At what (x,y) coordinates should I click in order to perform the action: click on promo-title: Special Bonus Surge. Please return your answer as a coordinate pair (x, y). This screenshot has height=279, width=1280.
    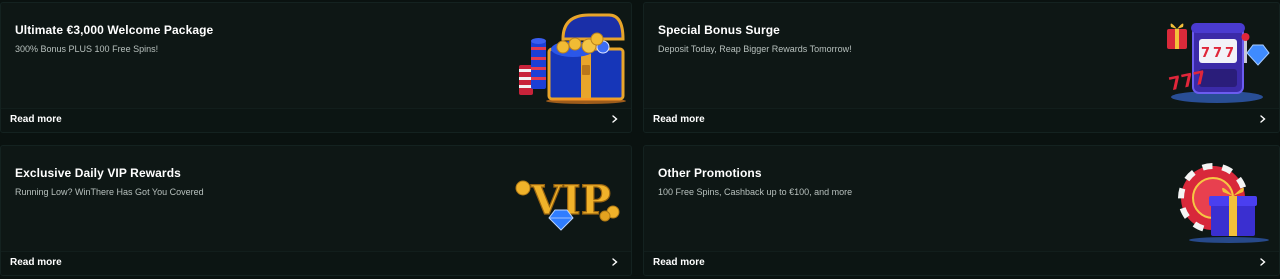
    Looking at the image, I should click on (719, 30).